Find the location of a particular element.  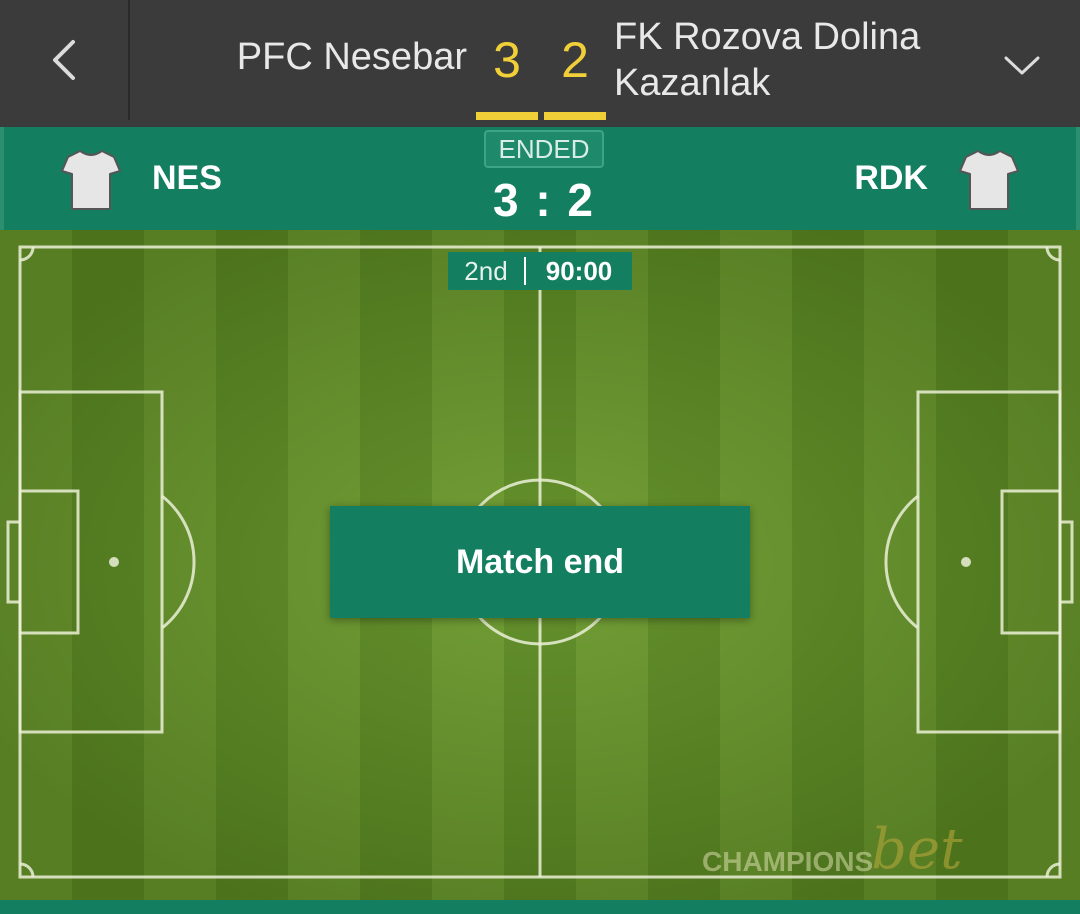

brand-watermark: CHAMPIONS bet is located at coordinates (832, 850).